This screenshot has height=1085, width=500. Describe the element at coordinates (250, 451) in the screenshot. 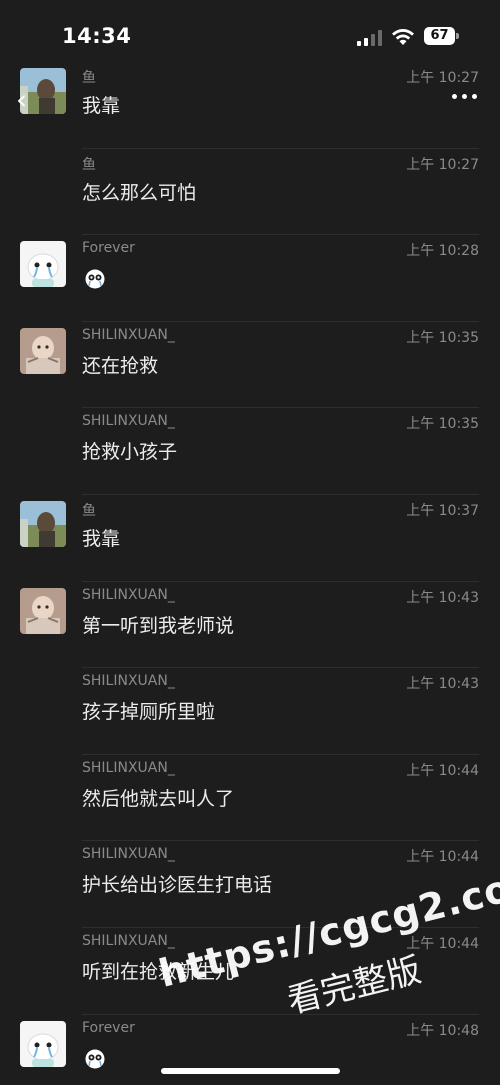

I see `message-row: SHILINXUAN_ 上午 10:35 抢救小孩子` at that location.